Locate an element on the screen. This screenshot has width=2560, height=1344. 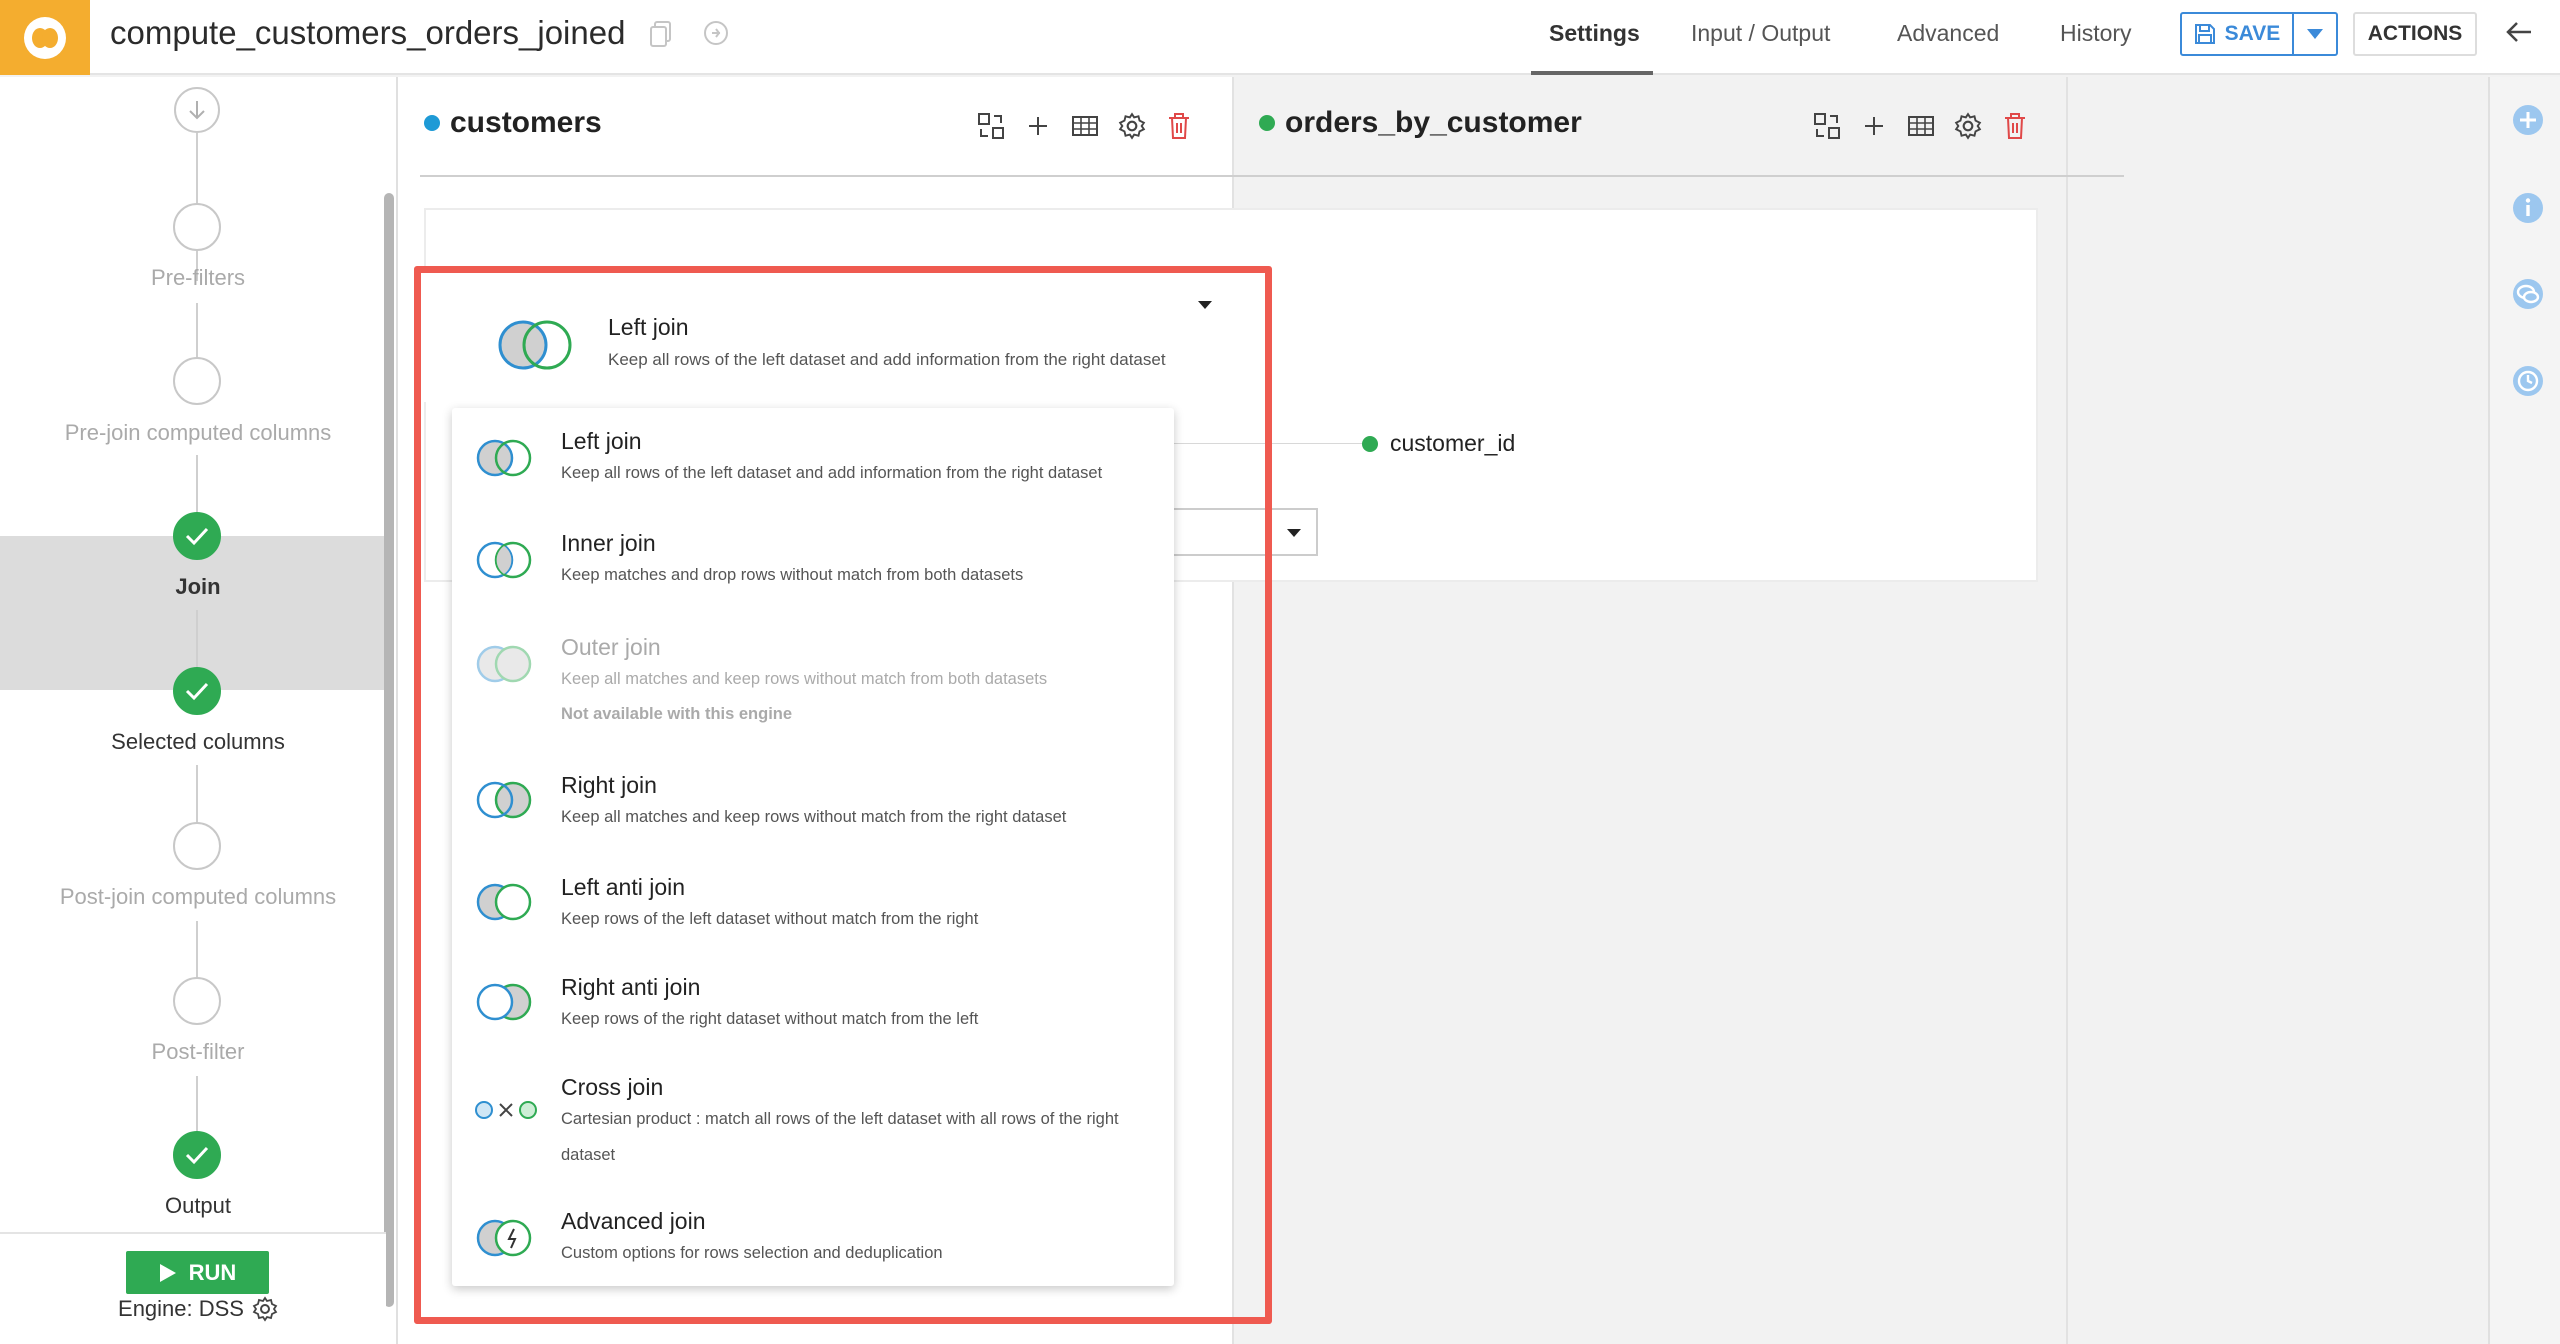
tab-settings: Settings is located at coordinates (1594, 33).